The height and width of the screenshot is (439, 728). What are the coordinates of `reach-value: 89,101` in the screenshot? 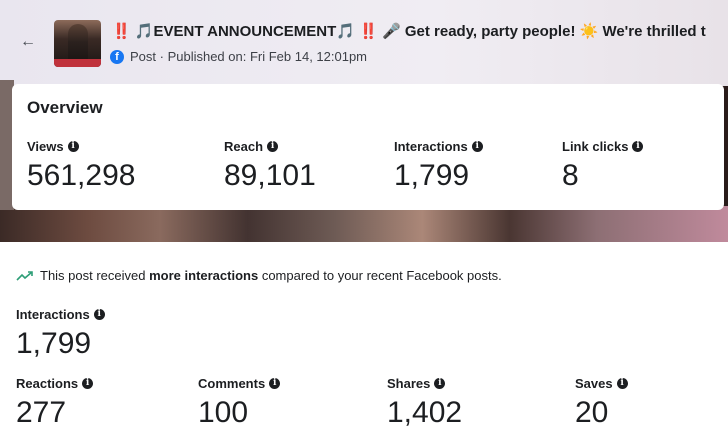 It's located at (270, 175).